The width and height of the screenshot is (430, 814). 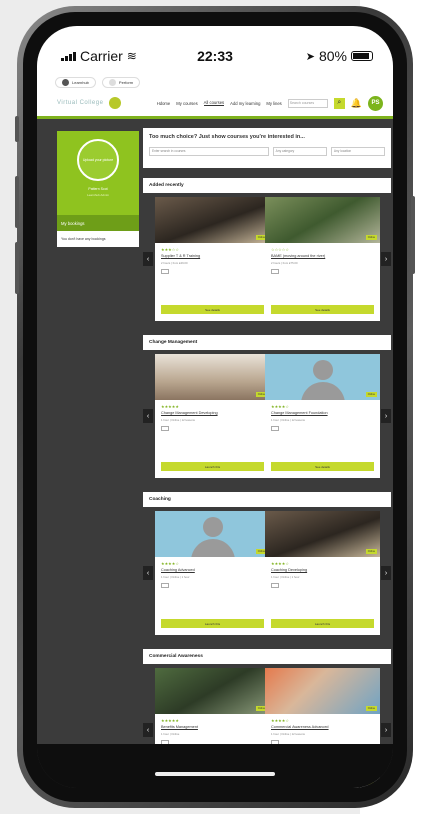 I want to click on location-select: Any location, so click(x=358, y=151).